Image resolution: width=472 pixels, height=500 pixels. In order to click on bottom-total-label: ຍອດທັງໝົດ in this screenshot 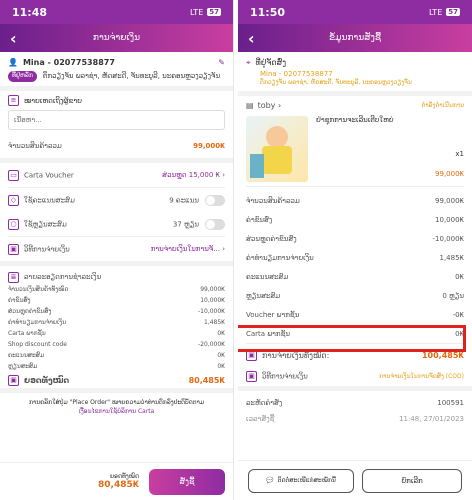, I will do `click(124, 476)`.